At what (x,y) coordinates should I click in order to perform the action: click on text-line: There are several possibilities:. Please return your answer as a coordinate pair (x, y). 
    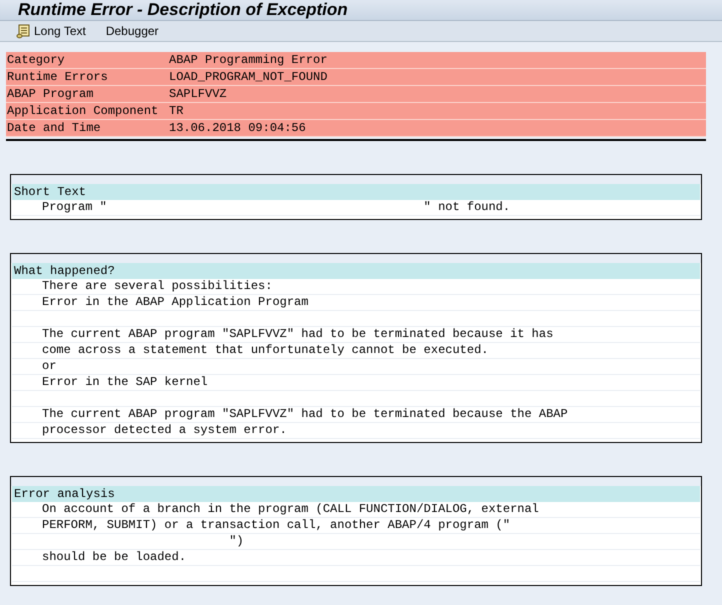
    Looking at the image, I should click on (356, 287).